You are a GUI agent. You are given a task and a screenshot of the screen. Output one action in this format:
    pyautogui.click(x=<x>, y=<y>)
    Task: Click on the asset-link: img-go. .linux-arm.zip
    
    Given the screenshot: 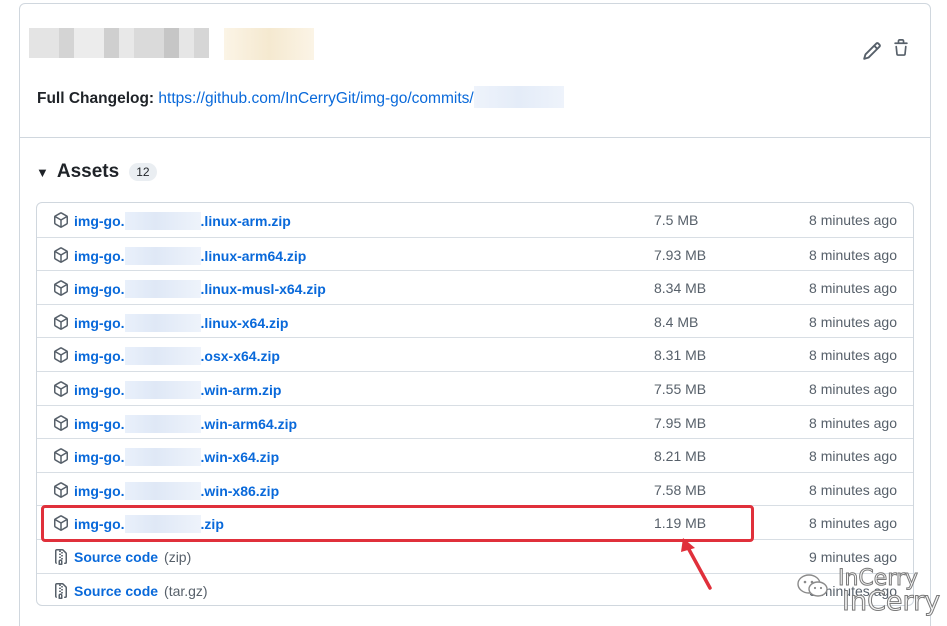 What is the action you would take?
    pyautogui.click(x=182, y=221)
    